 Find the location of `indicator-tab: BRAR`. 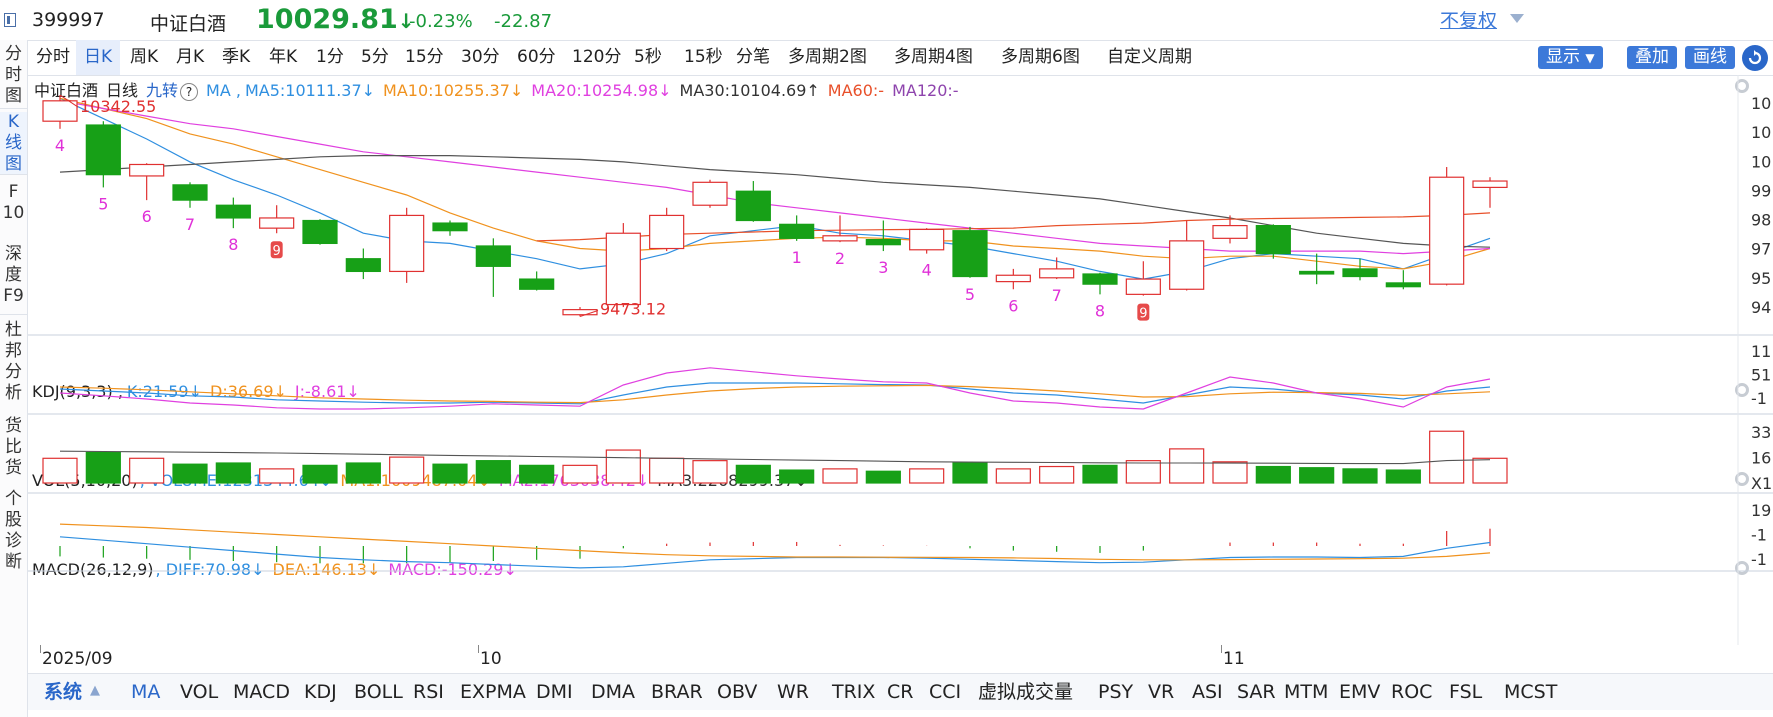

indicator-tab: BRAR is located at coordinates (677, 692).